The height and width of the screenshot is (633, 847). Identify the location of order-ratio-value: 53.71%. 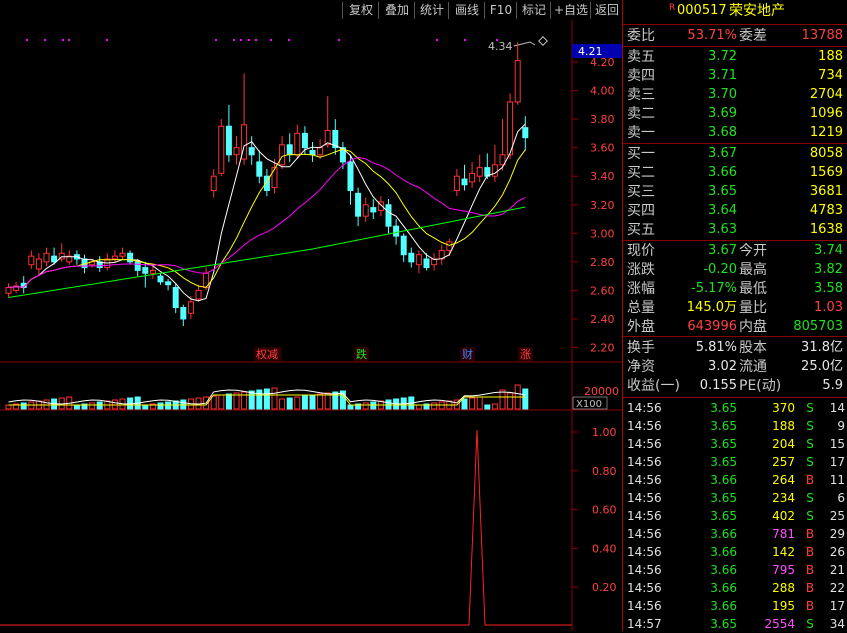
(712, 35).